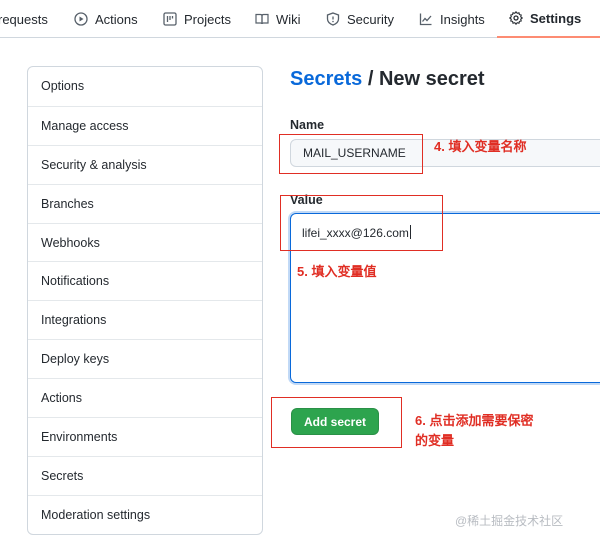 This screenshot has height=544, width=600. I want to click on gear-icon, so click(516, 18).